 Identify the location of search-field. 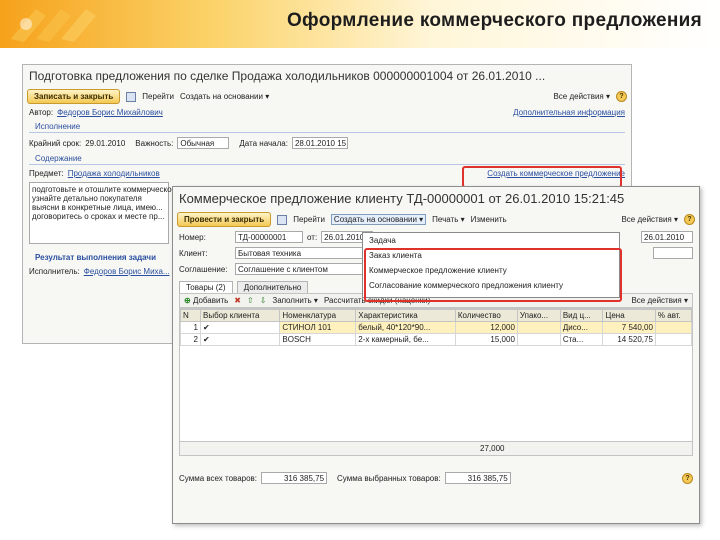
(673, 253).